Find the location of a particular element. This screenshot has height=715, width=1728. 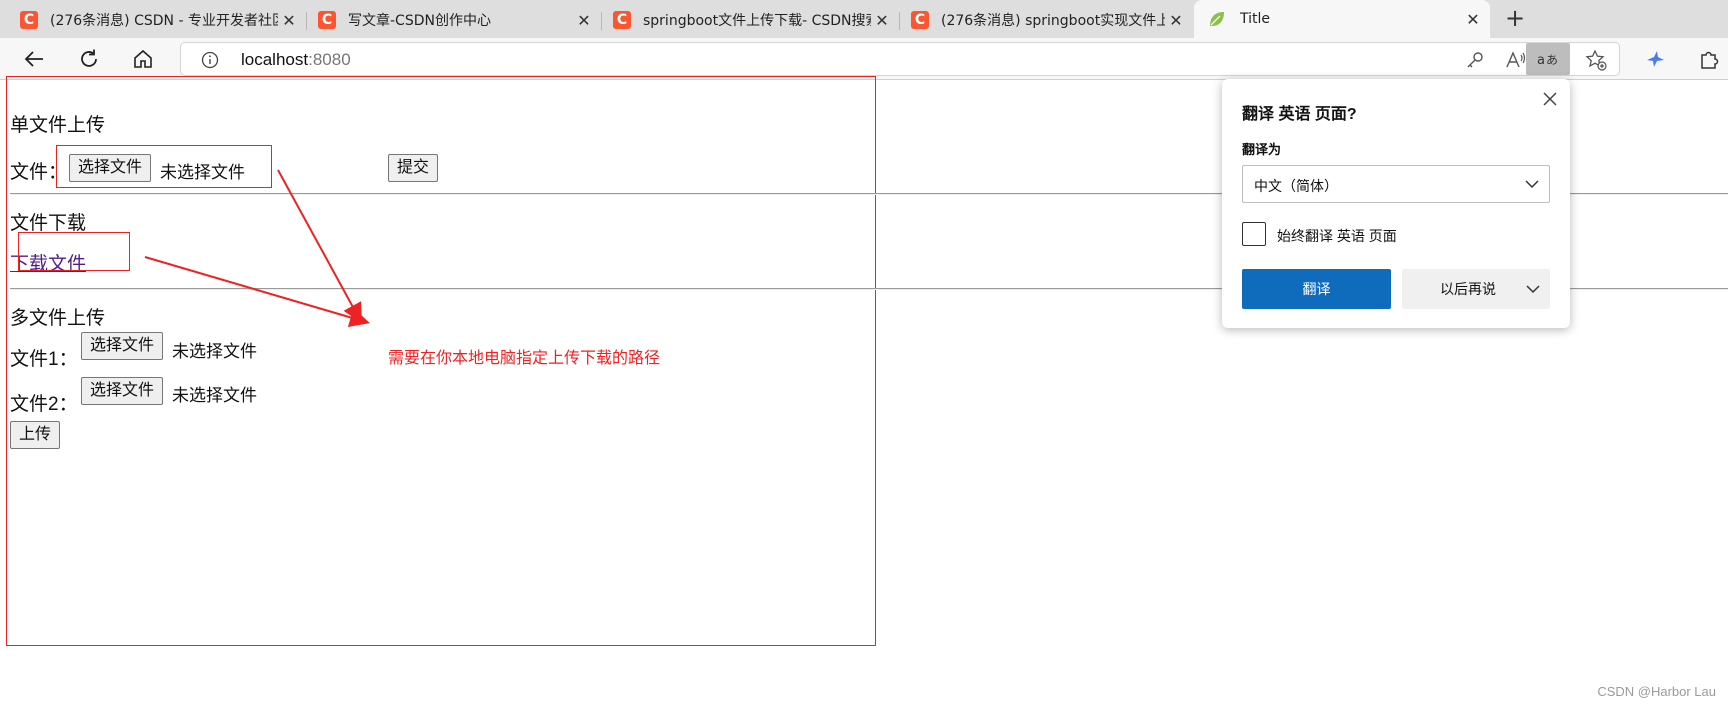

not-now-button: 以后再说 is located at coordinates (1476, 289).